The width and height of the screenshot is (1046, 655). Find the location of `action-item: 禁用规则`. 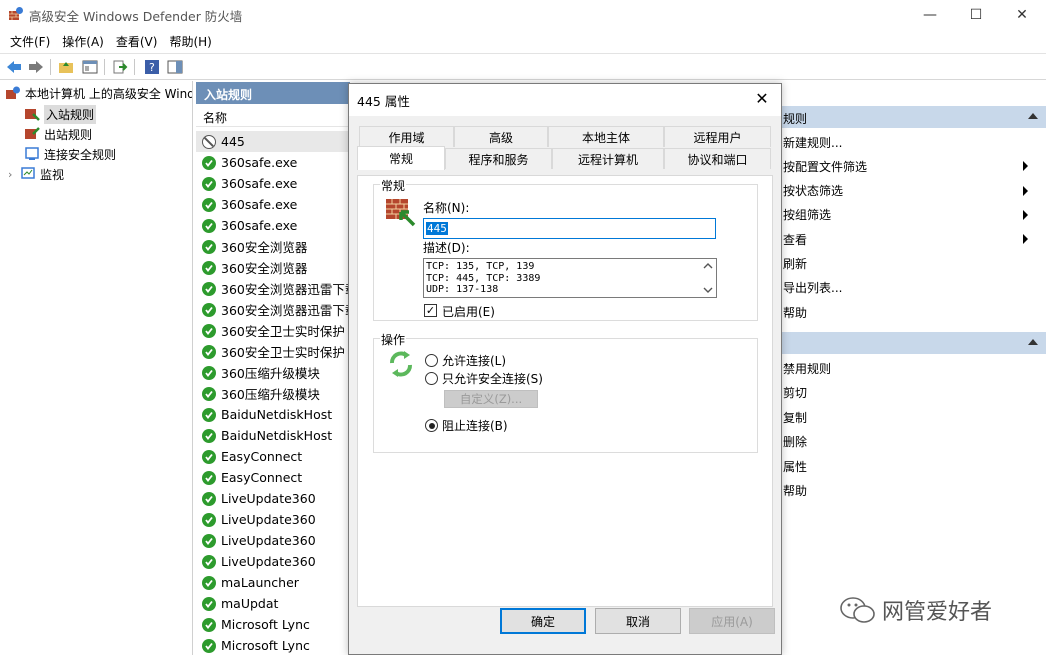

action-item: 禁用规则 is located at coordinates (807, 368).